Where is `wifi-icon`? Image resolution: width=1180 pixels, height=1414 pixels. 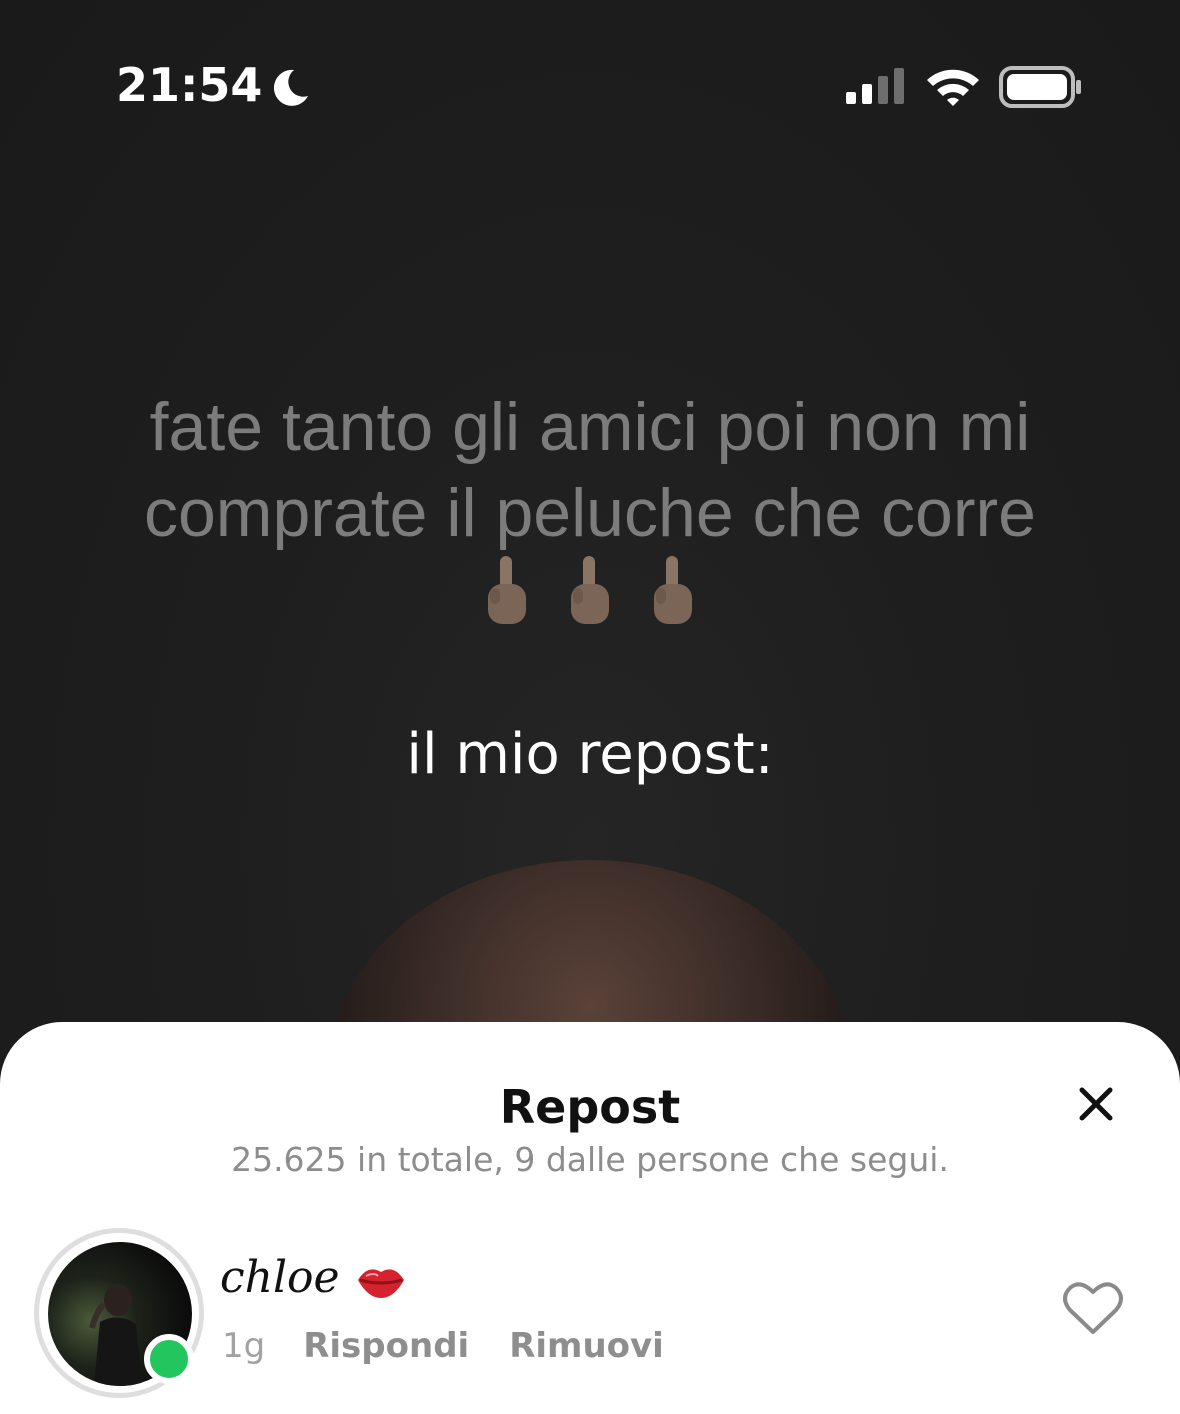
wifi-icon is located at coordinates (953, 87).